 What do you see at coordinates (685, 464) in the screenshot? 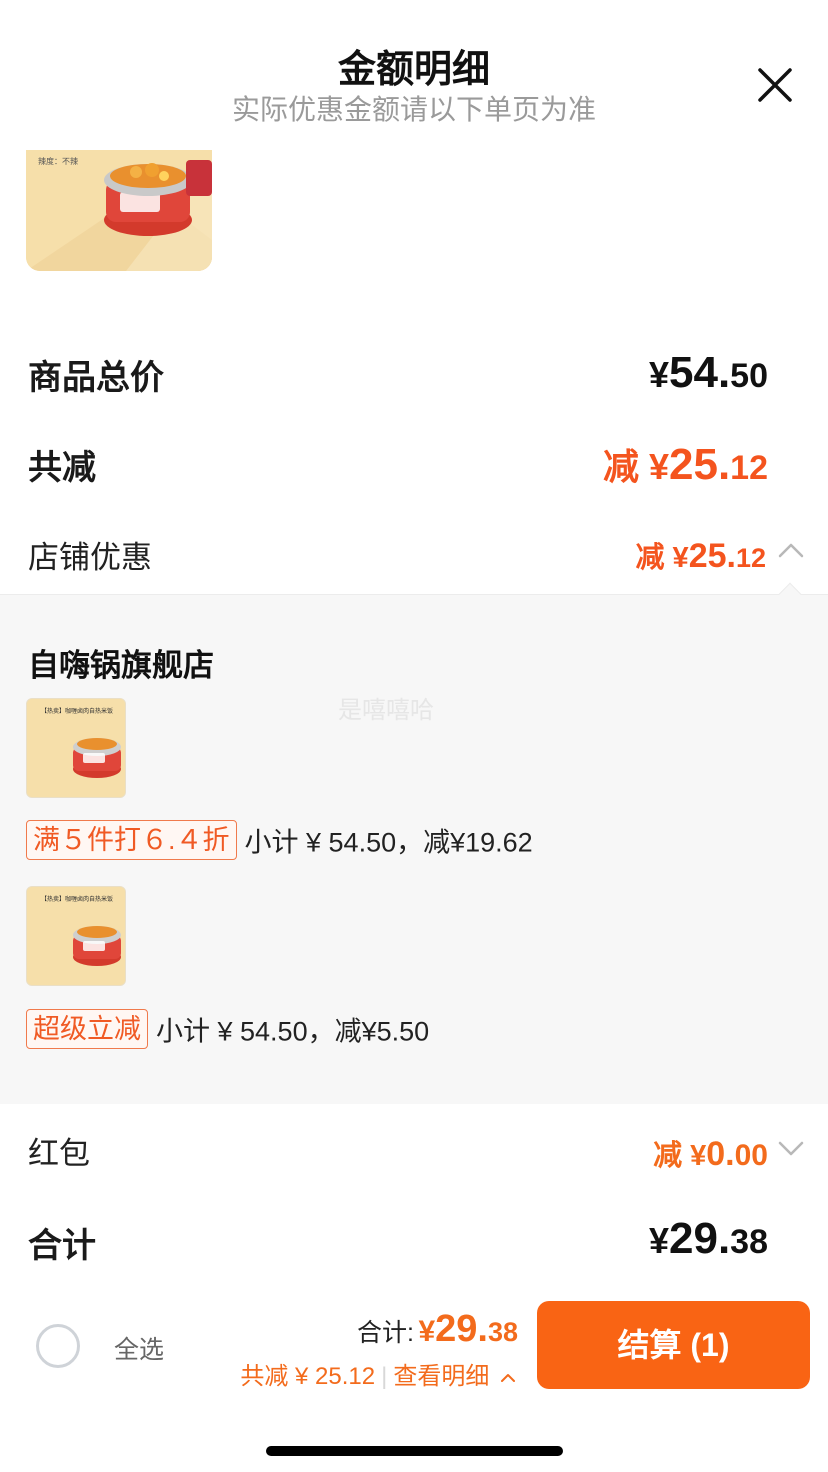
I see `total-discount-value: 减 ¥25.12` at bounding box center [685, 464].